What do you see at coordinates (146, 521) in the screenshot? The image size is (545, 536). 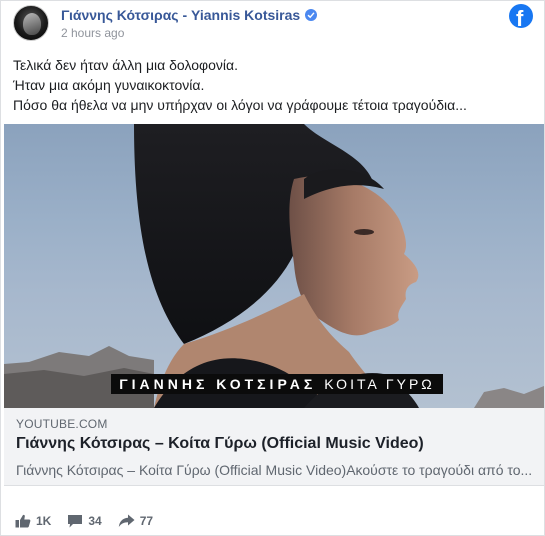 I see `share-count: 77` at bounding box center [146, 521].